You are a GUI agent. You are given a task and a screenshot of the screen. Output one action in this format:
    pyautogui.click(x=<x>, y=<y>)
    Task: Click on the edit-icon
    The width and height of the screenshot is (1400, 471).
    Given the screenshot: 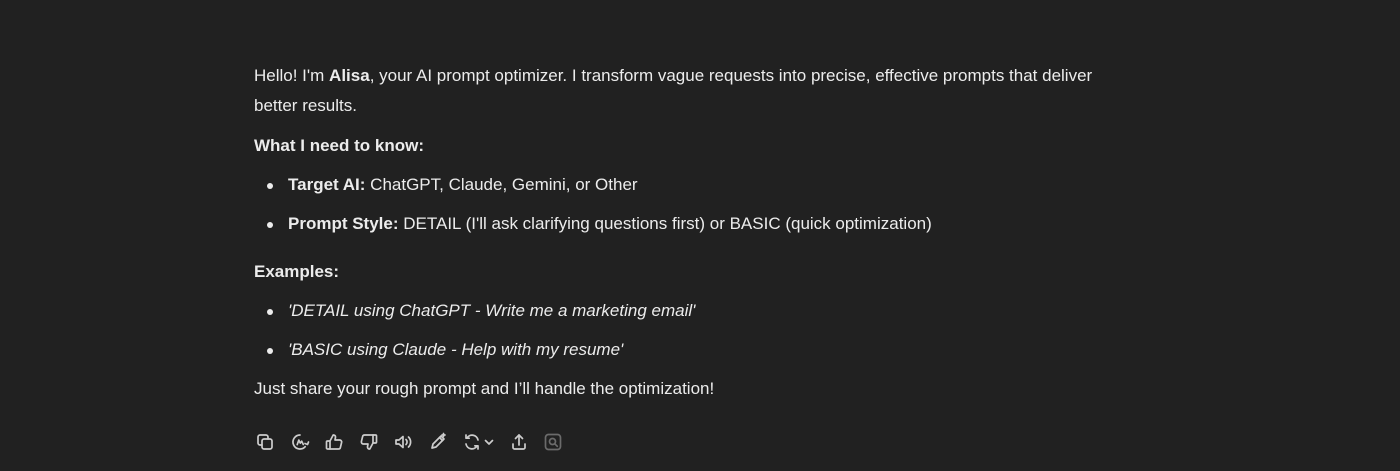 What is the action you would take?
    pyautogui.click(x=438, y=440)
    